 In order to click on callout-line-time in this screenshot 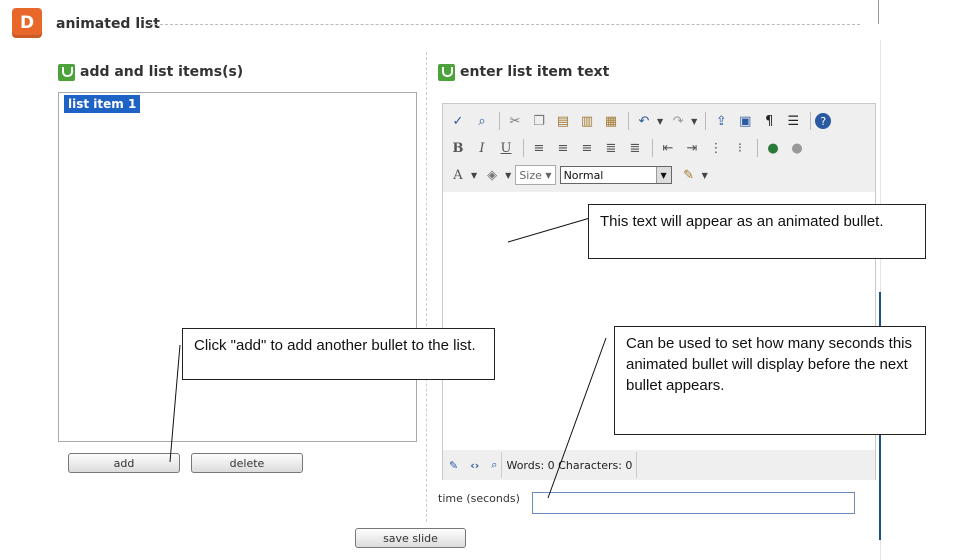, I will do `click(577, 418)`.